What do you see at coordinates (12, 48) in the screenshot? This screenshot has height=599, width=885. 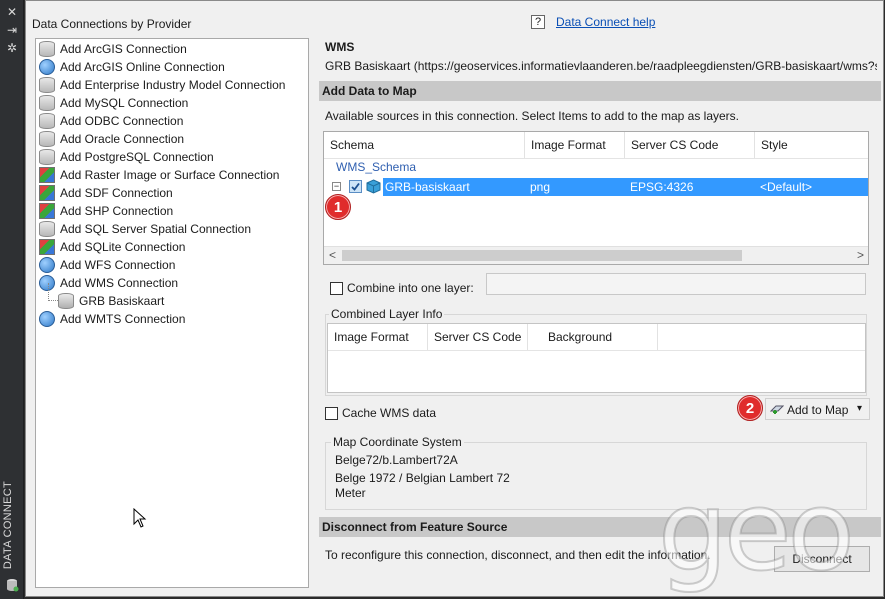 I see `settings-icon: ✲` at bounding box center [12, 48].